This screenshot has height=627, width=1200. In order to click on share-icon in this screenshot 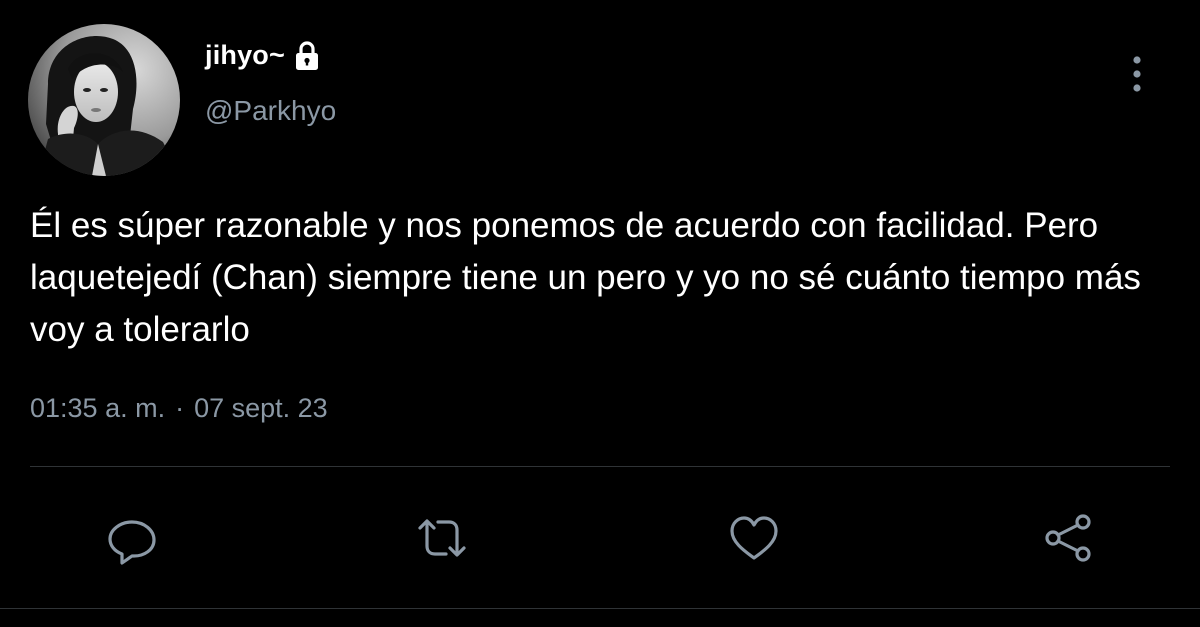, I will do `click(1068, 538)`.